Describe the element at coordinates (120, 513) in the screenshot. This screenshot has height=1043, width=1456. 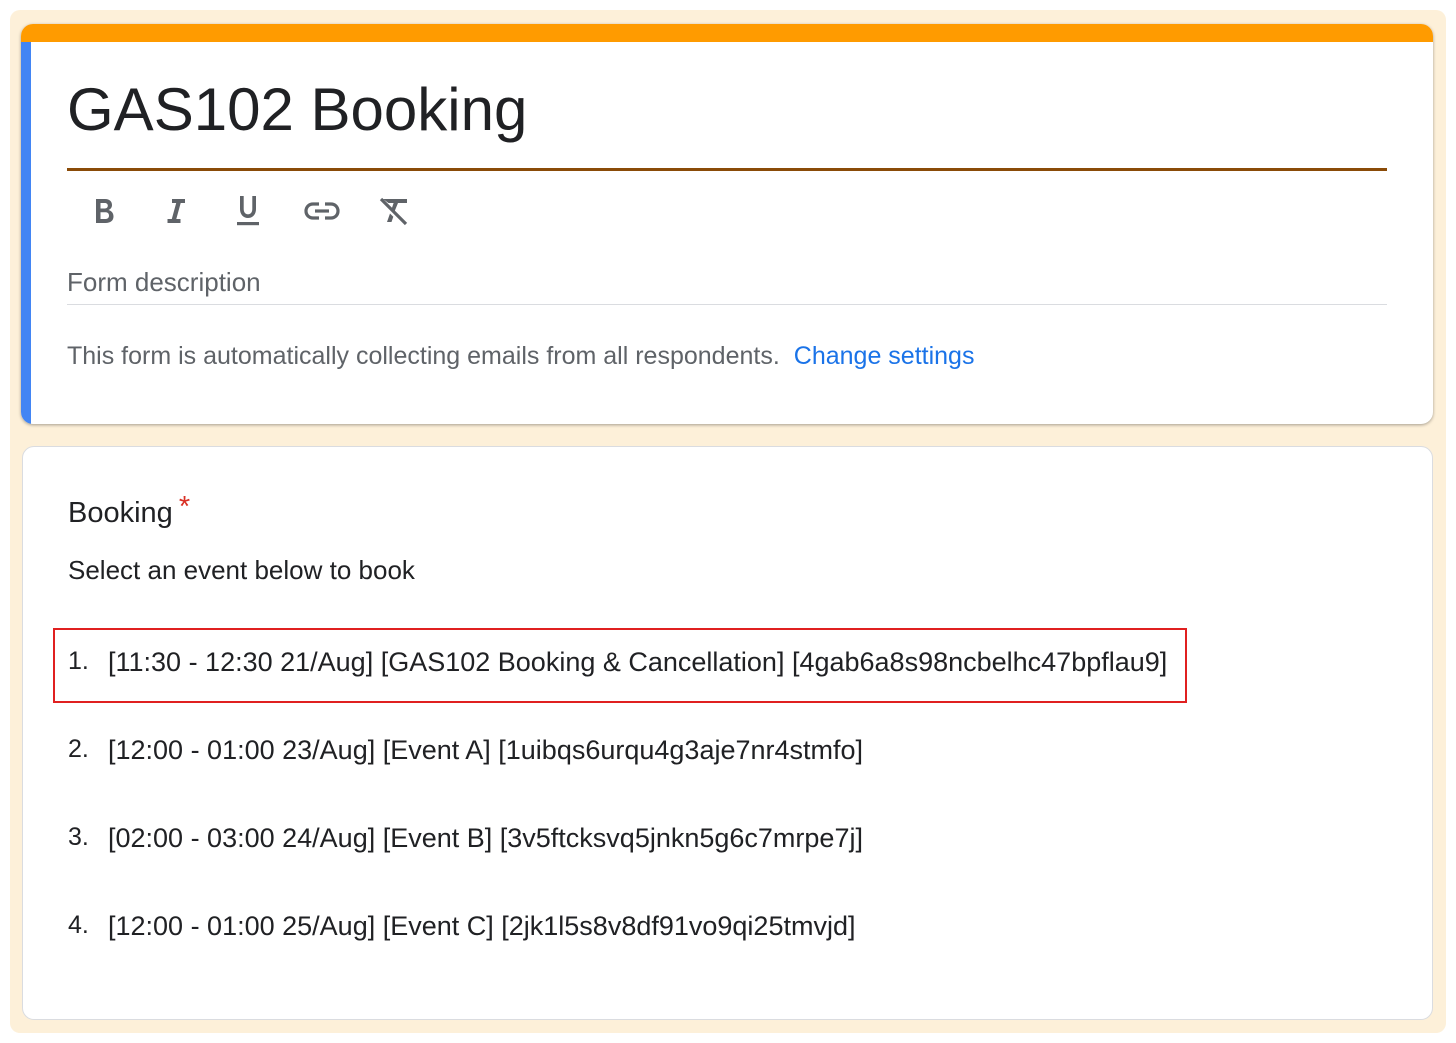
I see `question-title-text: Booking` at that location.